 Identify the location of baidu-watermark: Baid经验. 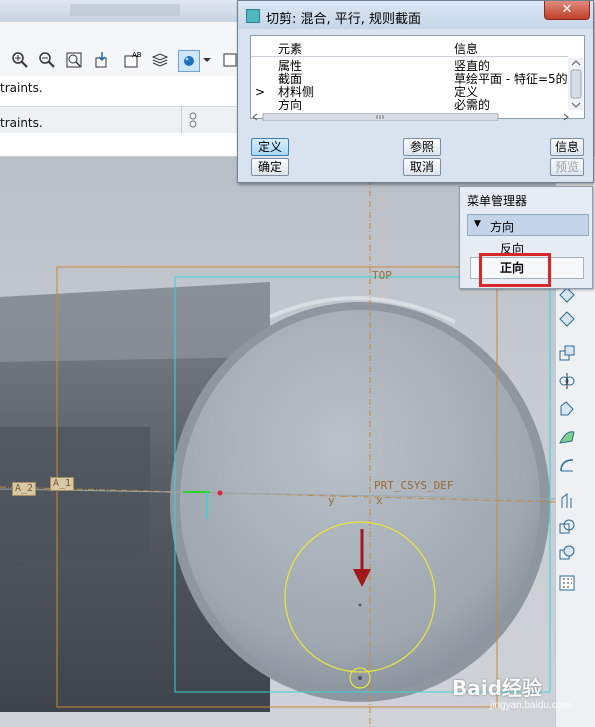
(497, 688).